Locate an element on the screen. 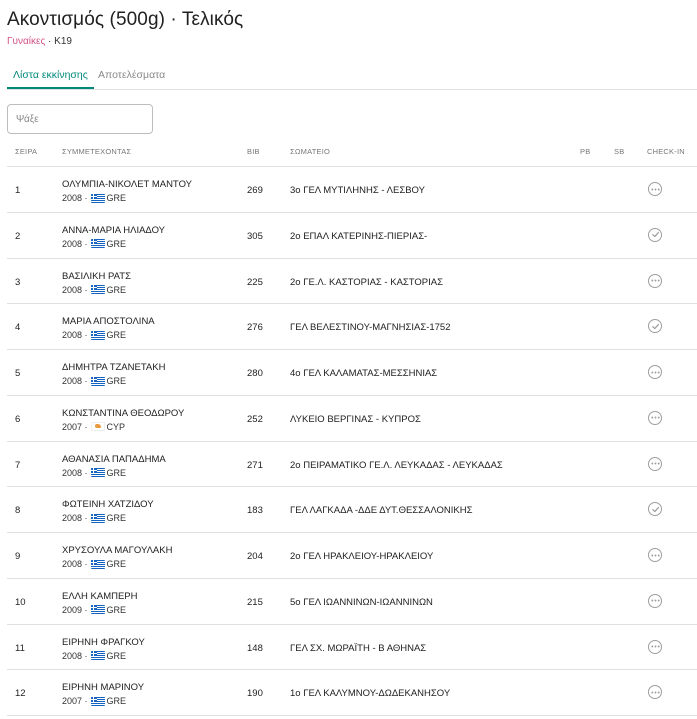 Image resolution: width=697 pixels, height=719 pixels. page-title: Ακοντισμός (500g) · Τελικός is located at coordinates (125, 19).